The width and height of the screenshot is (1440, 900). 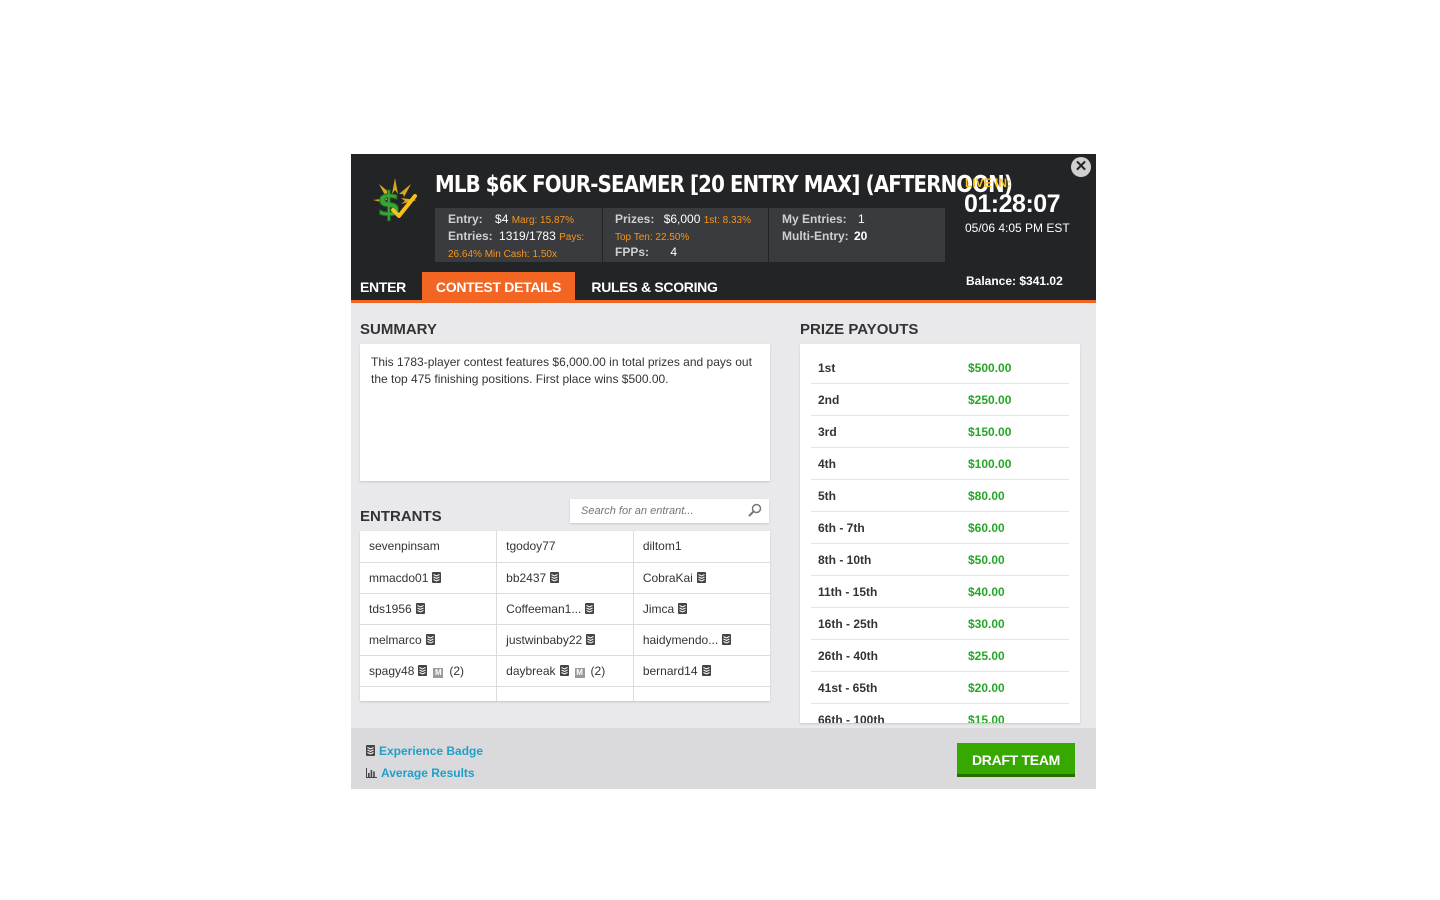 What do you see at coordinates (438, 672) in the screenshot?
I see `multi-entry-icon: M` at bounding box center [438, 672].